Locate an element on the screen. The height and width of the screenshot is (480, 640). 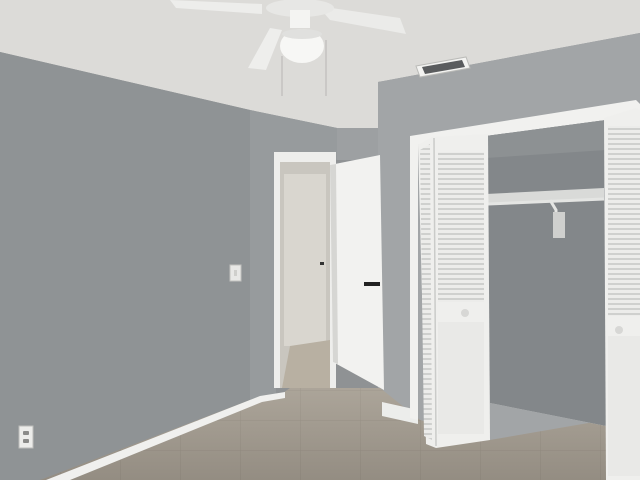
bifold-knob-left is located at coordinates (465, 313).